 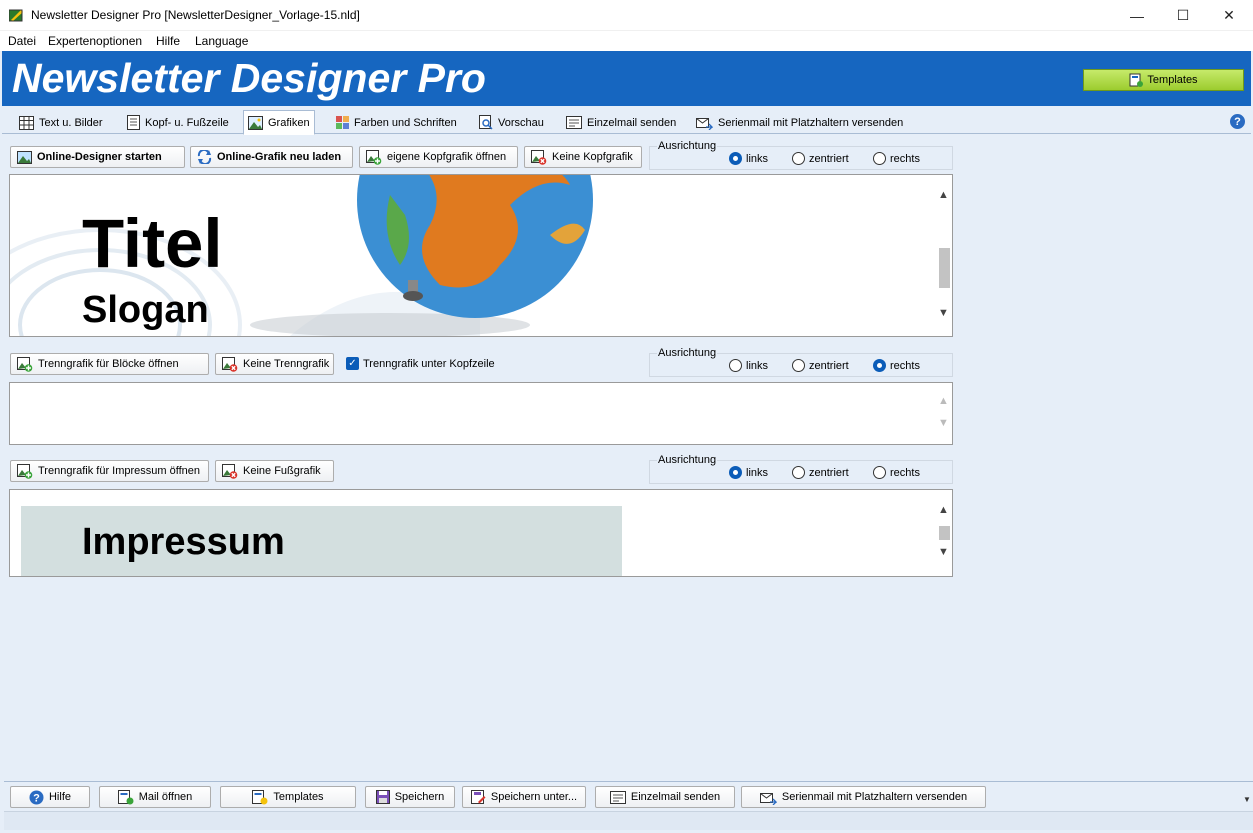 I want to click on templates-button: Templates, so click(x=1163, y=80).